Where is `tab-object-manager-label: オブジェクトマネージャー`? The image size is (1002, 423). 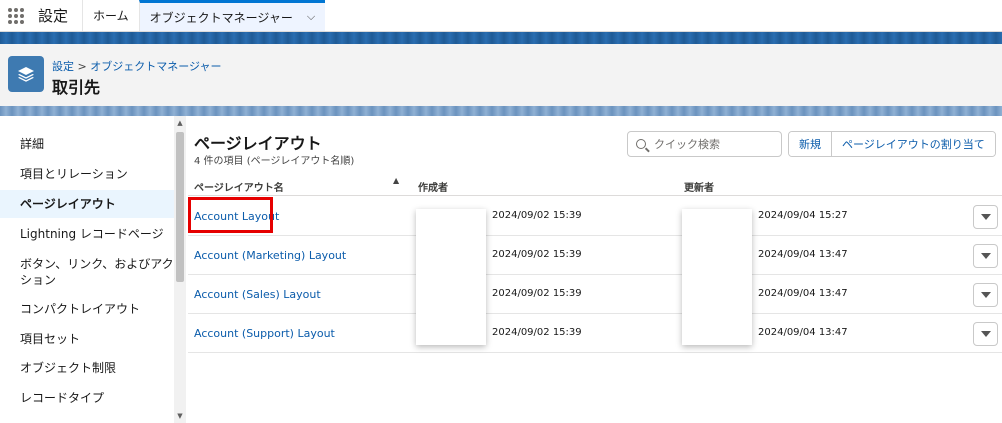
tab-object-manager-label: オブジェクトマネージャー is located at coordinates (221, 17).